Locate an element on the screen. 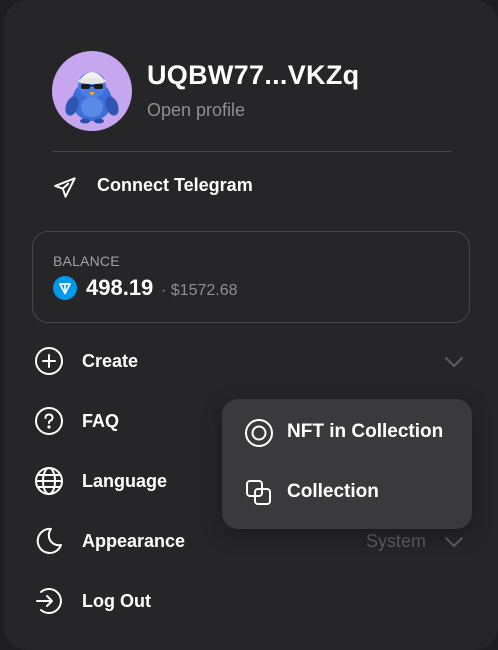 The image size is (498, 650). target-icon is located at coordinates (259, 435).